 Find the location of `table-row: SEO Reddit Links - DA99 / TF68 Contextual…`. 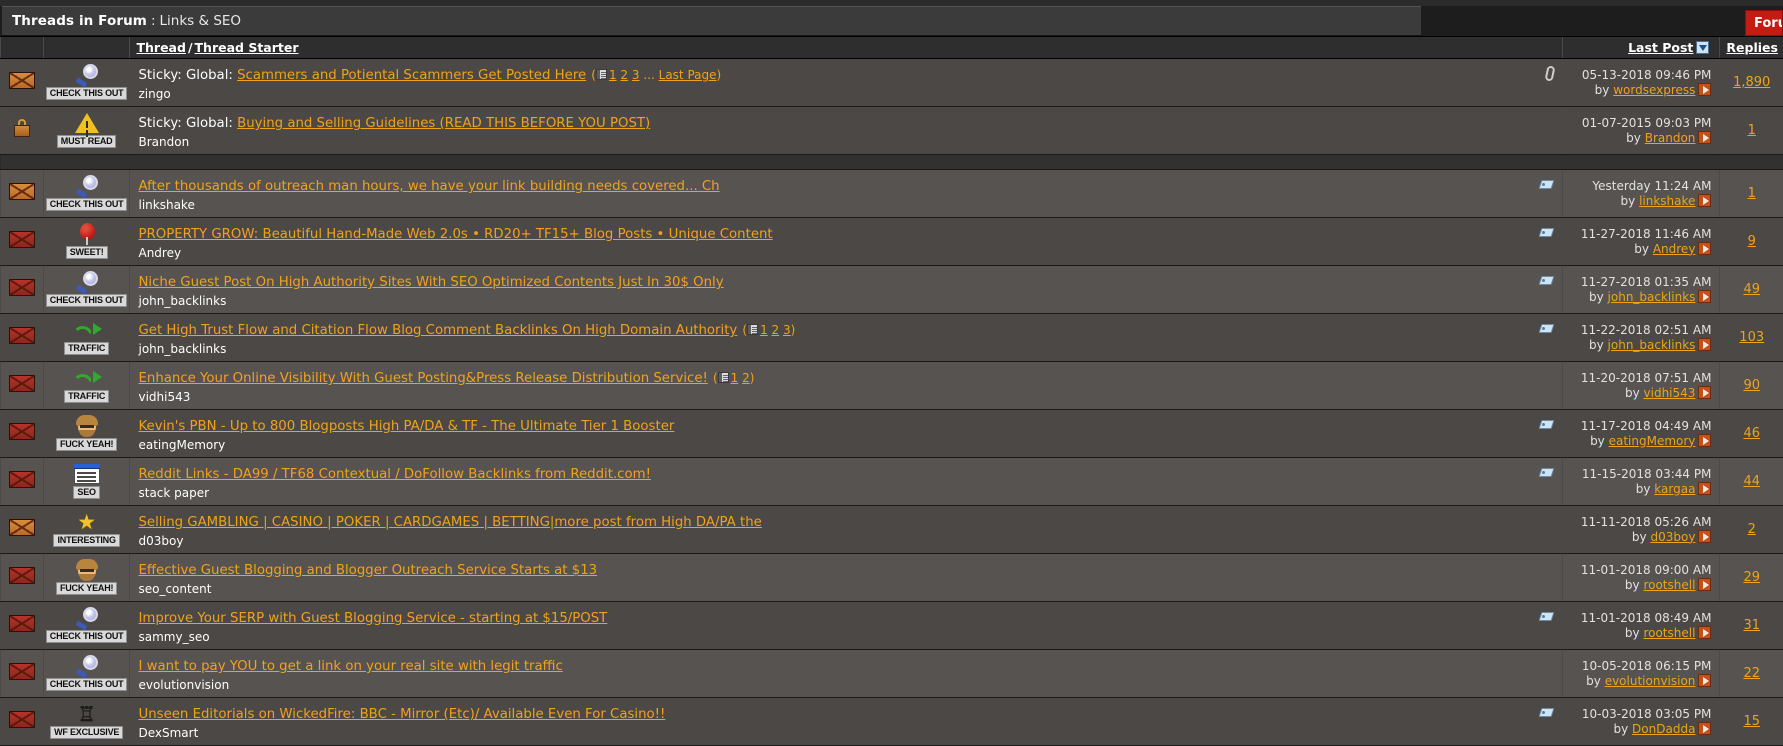

table-row: SEO Reddit Links - DA99 / TF68 Contextual… is located at coordinates (892, 482).